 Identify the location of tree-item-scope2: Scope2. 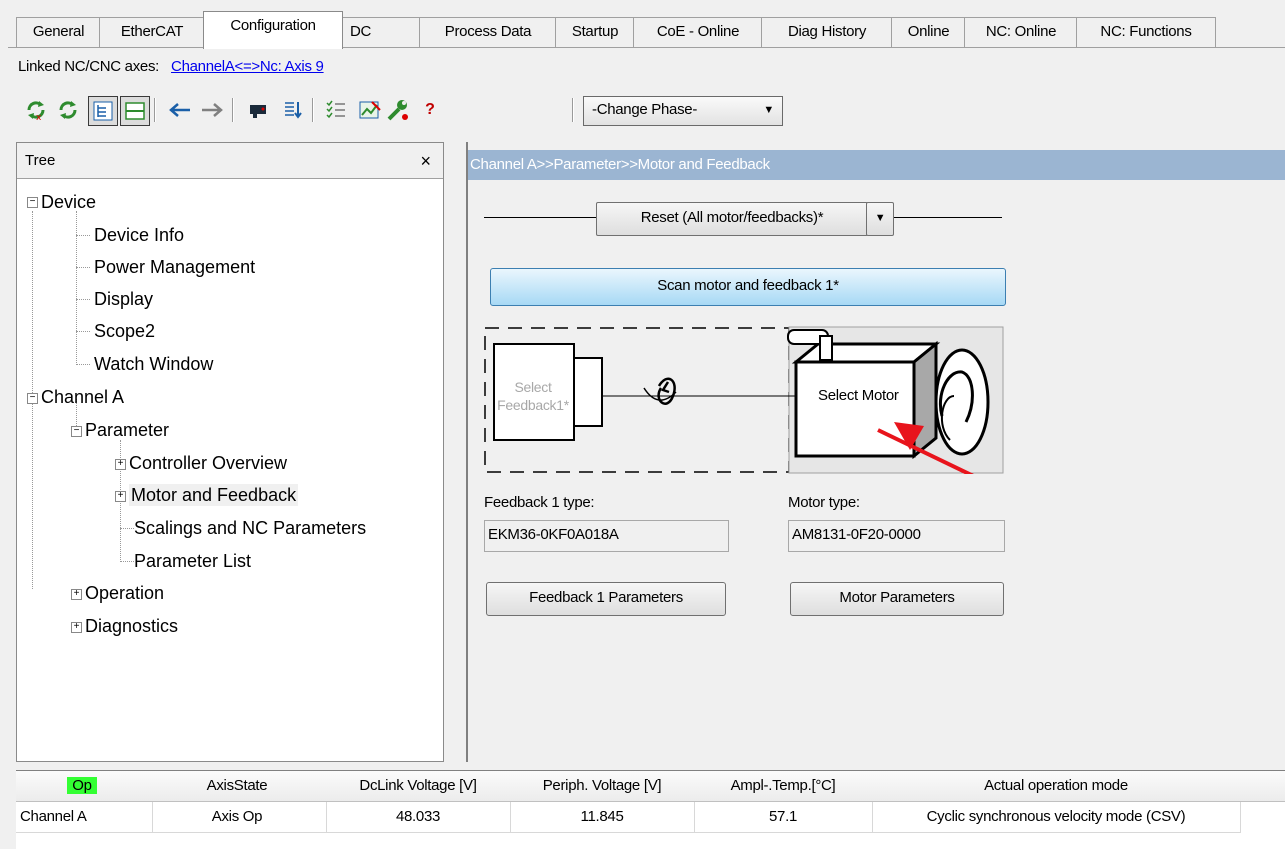
(124, 331).